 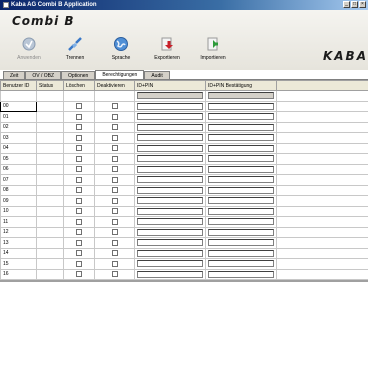 I want to click on import-button: Importieren, so click(x=213, y=48).